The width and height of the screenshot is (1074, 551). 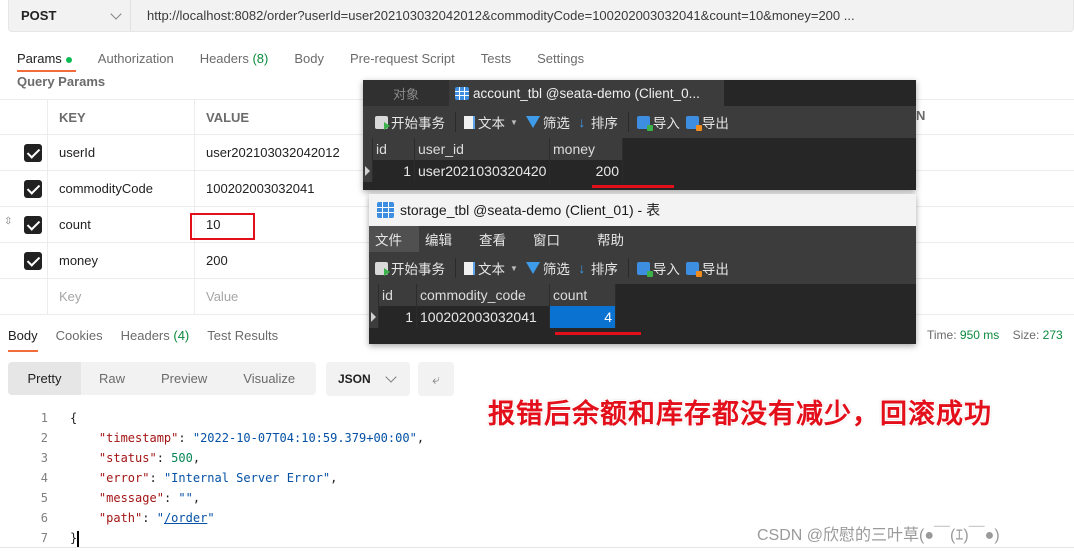 I want to click on line-number: 1, so click(x=44, y=418).